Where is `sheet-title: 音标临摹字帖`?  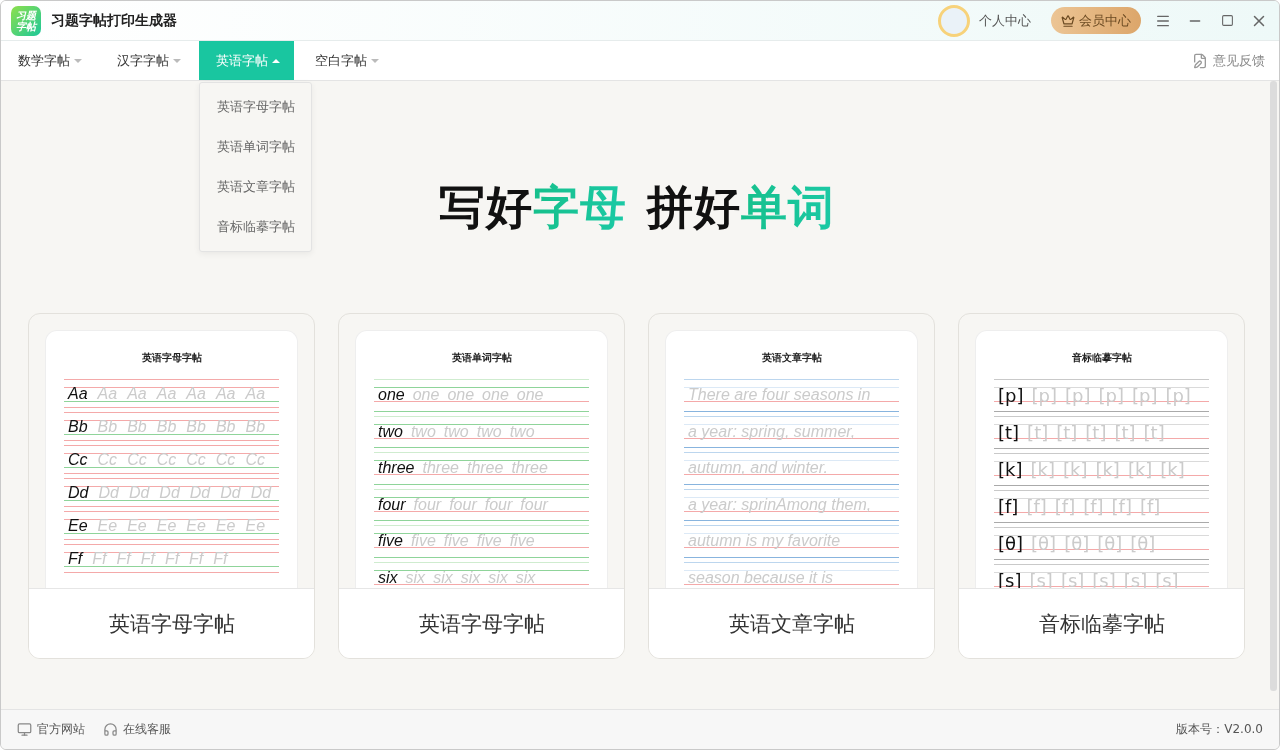 sheet-title: 音标临摹字帖 is located at coordinates (1101, 358).